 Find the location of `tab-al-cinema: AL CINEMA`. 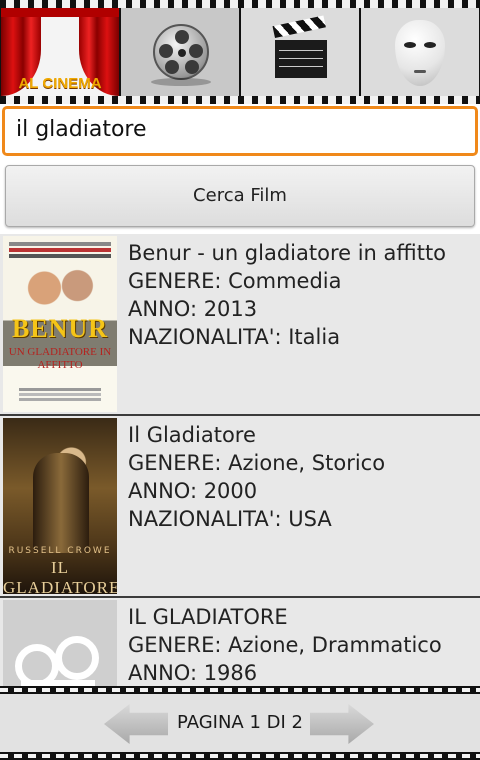

tab-al-cinema: AL CINEMA is located at coordinates (60, 52).